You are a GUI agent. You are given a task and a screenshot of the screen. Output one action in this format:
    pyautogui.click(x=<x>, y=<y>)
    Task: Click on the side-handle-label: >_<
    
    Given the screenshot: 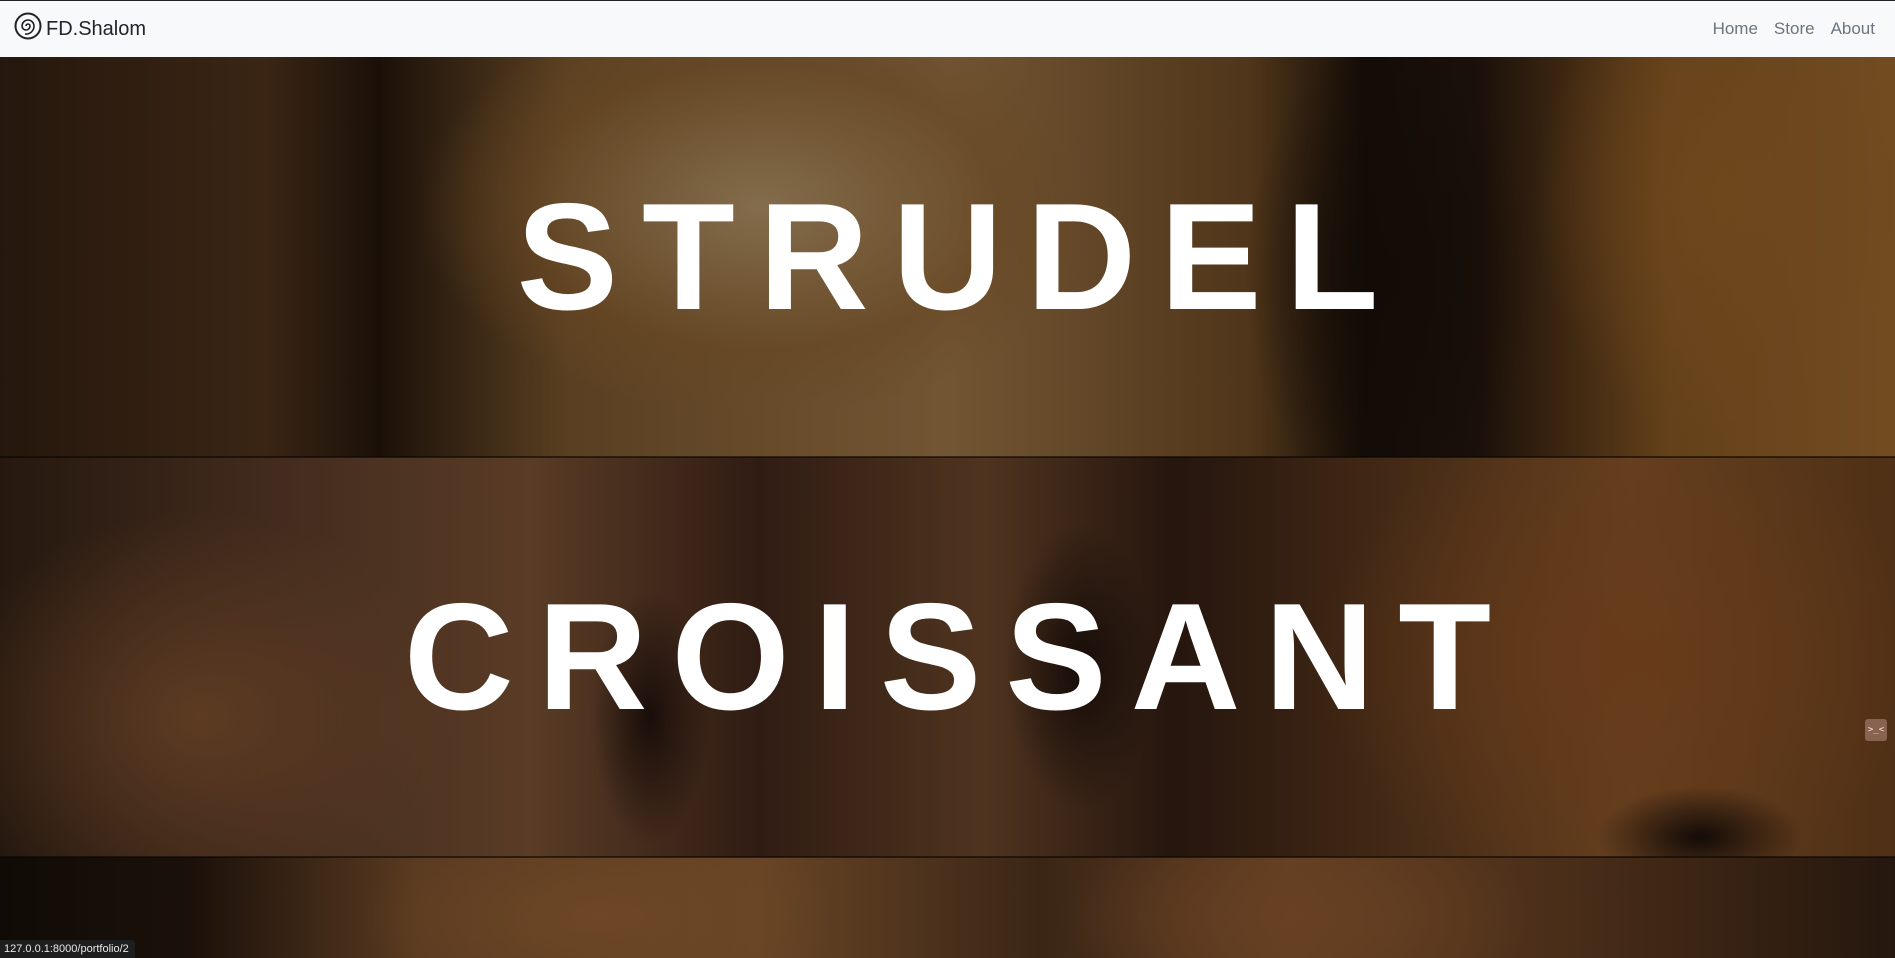 What is the action you would take?
    pyautogui.click(x=1876, y=730)
    